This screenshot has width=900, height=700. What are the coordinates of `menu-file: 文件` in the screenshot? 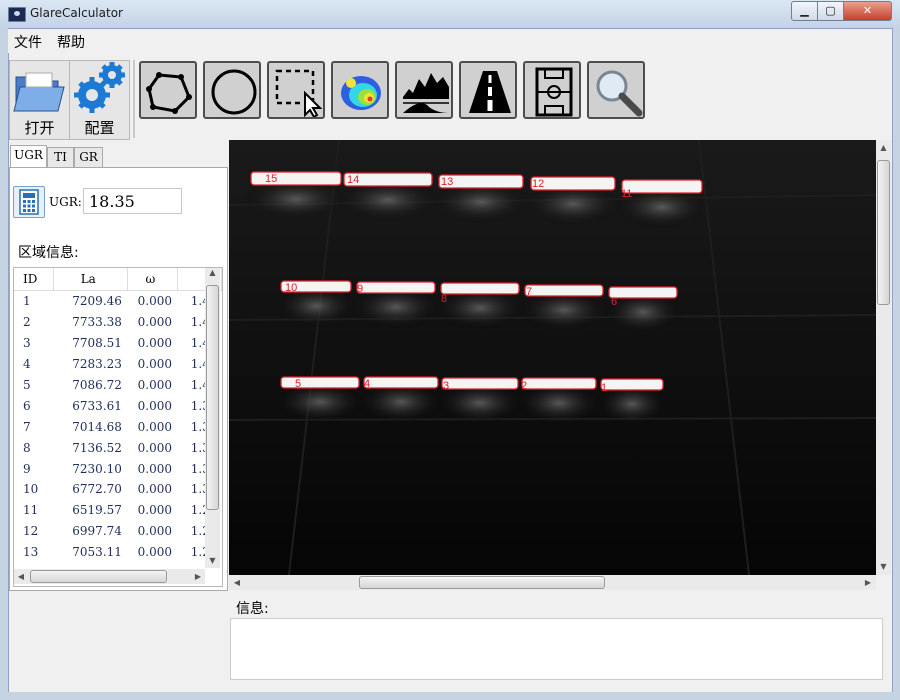 It's located at (28, 42).